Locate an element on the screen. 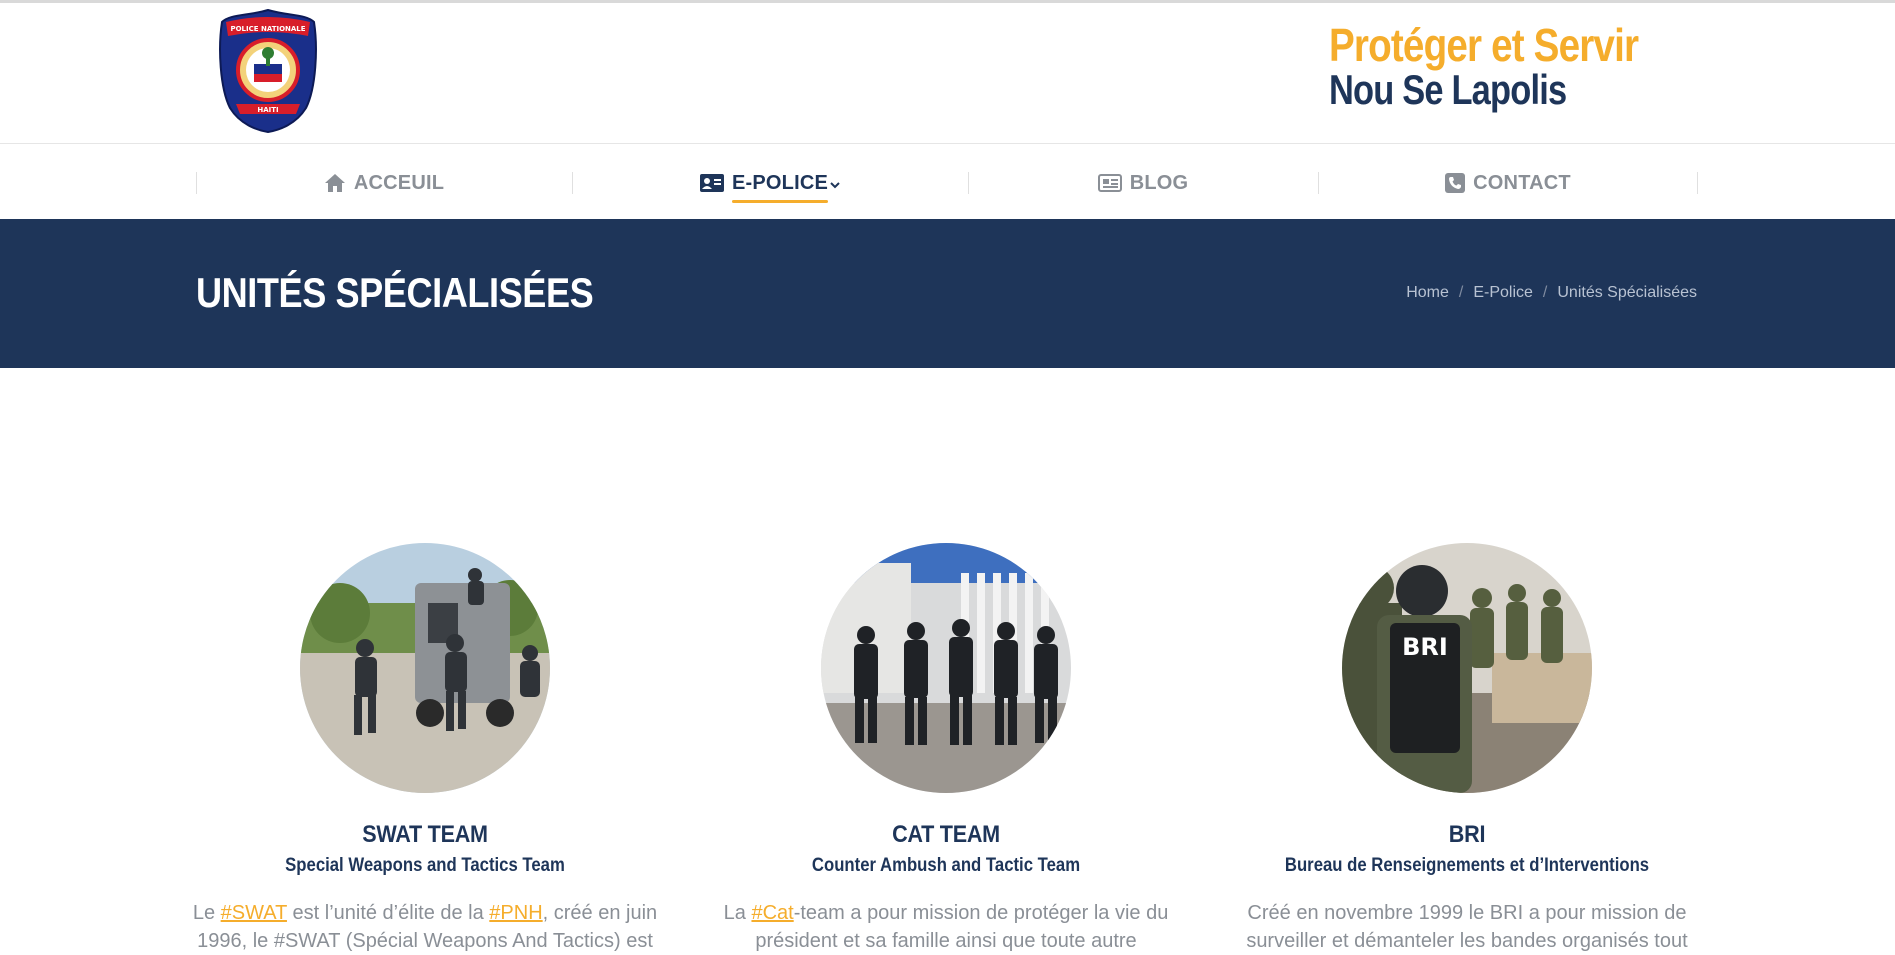 The image size is (1895, 955). nav-separator is located at coordinates (1697, 183).